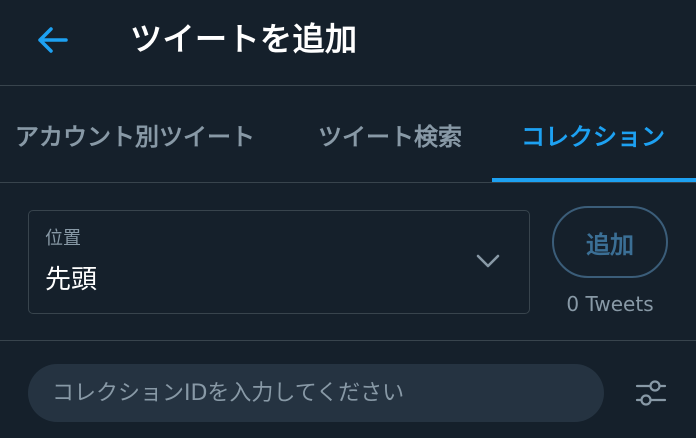 This screenshot has width=696, height=438. Describe the element at coordinates (63, 238) in the screenshot. I see `position-select-label: 位置` at that location.